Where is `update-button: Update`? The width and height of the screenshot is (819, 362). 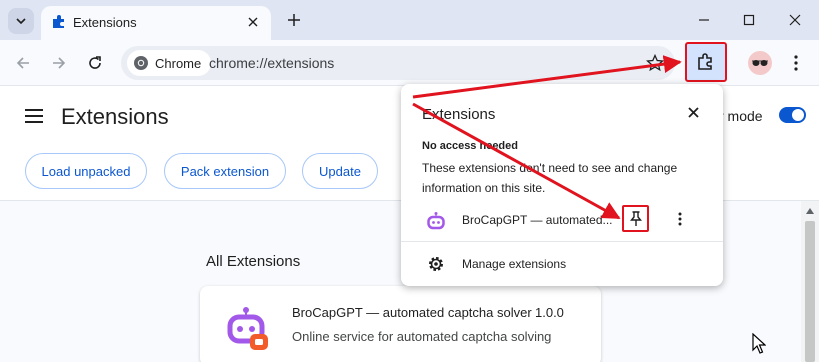
update-button: Update is located at coordinates (340, 171).